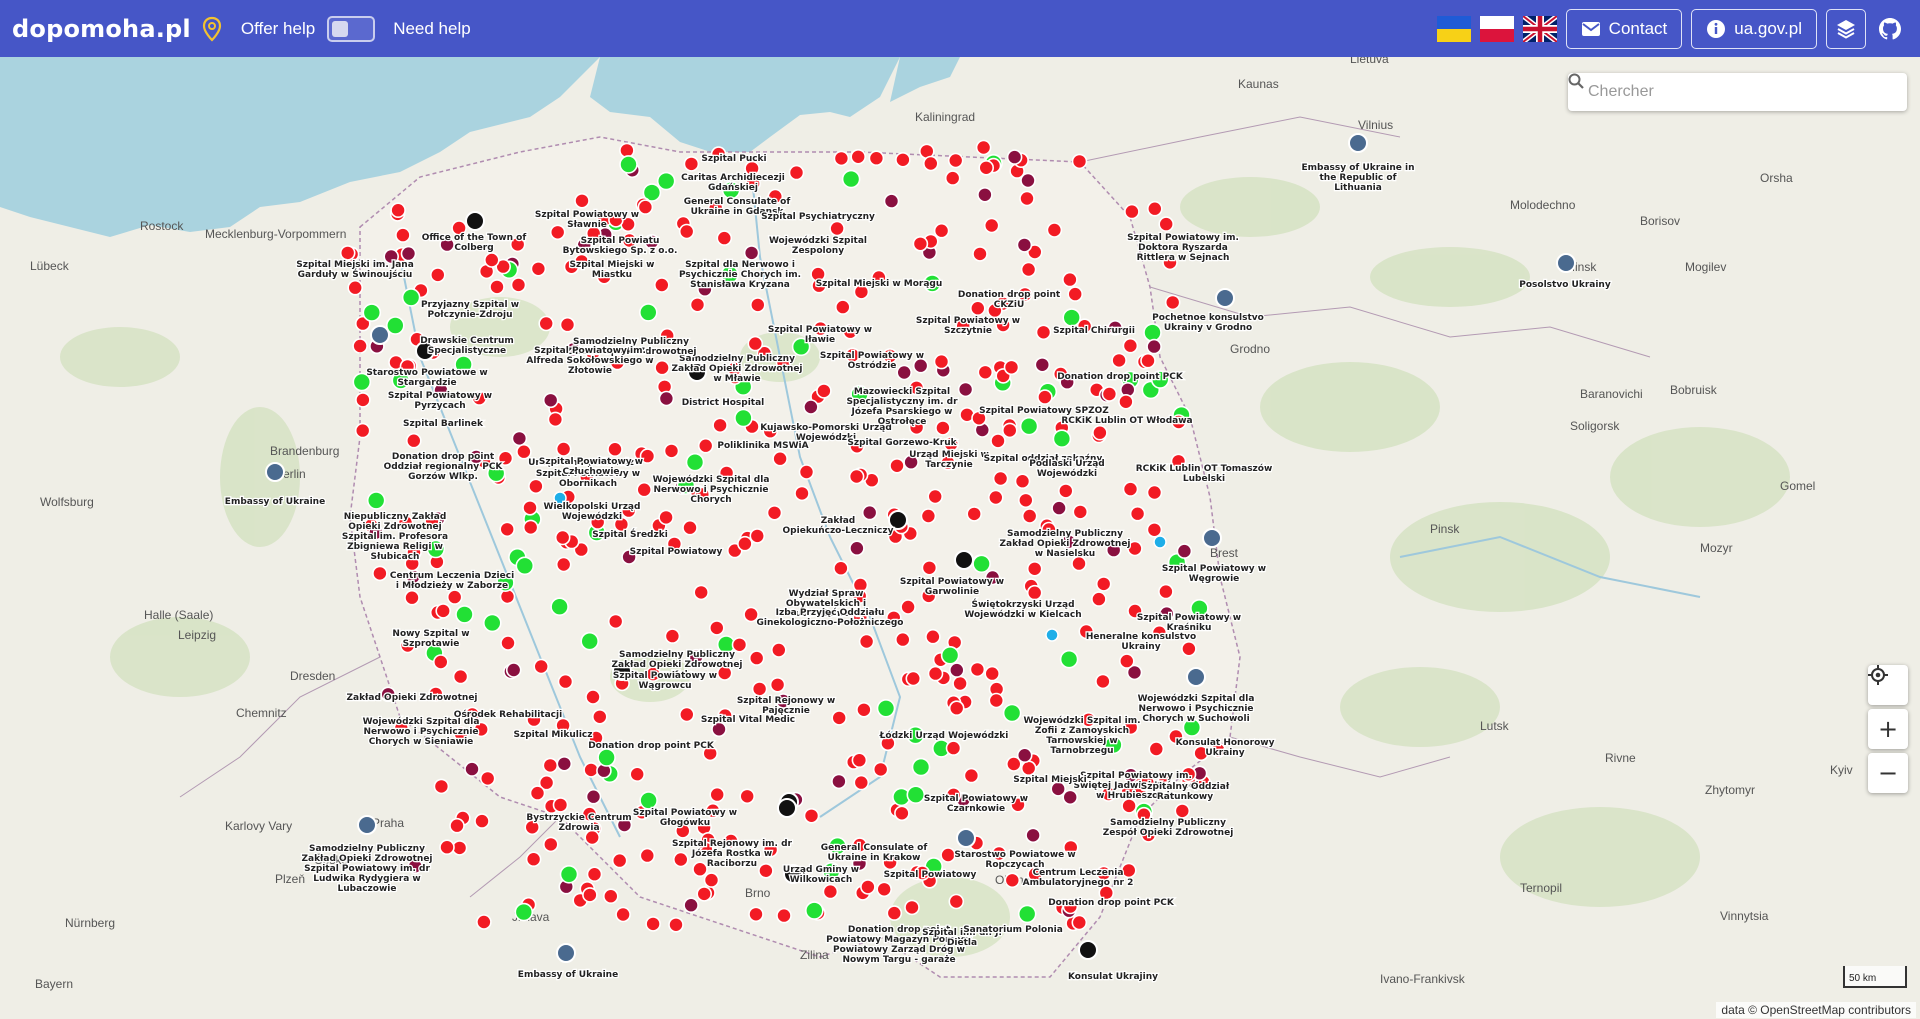  Describe the element at coordinates (1624, 28) in the screenshot. I see `contact-button: Contact` at that location.